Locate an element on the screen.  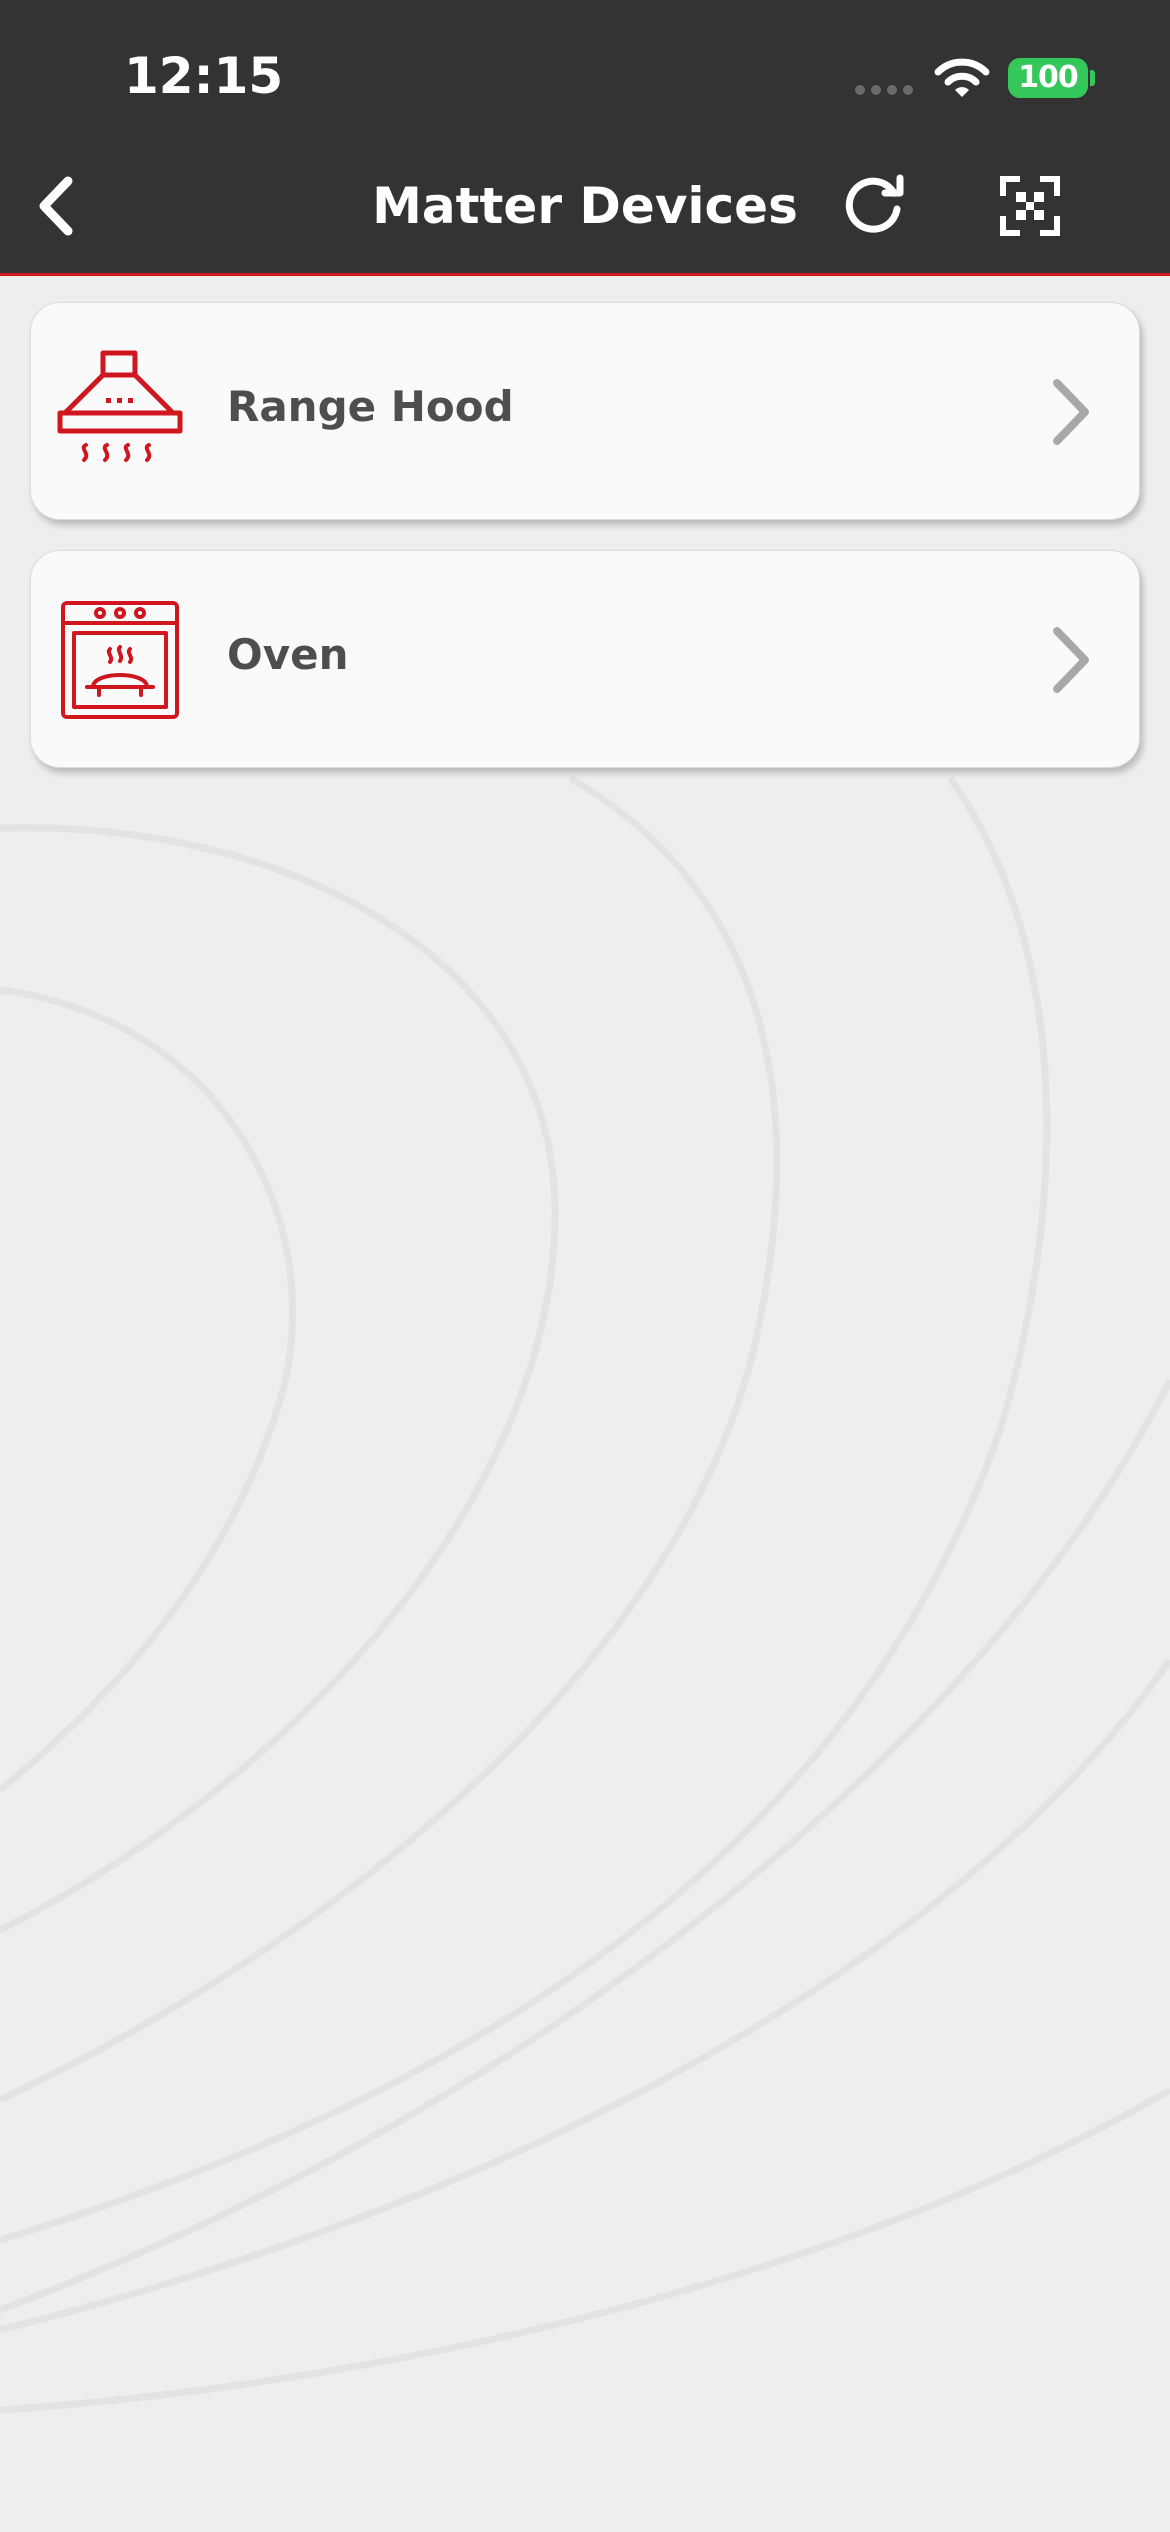
status-bar: 12:15 100 is located at coordinates (585, 70).